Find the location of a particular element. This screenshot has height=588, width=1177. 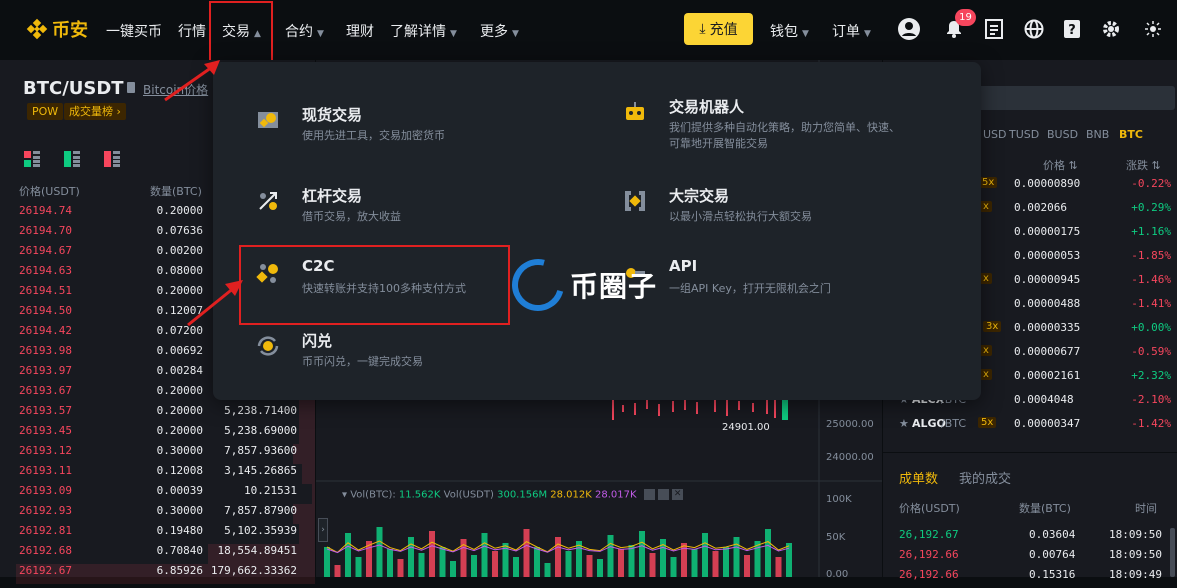

eye-icon is located at coordinates (649, 494).